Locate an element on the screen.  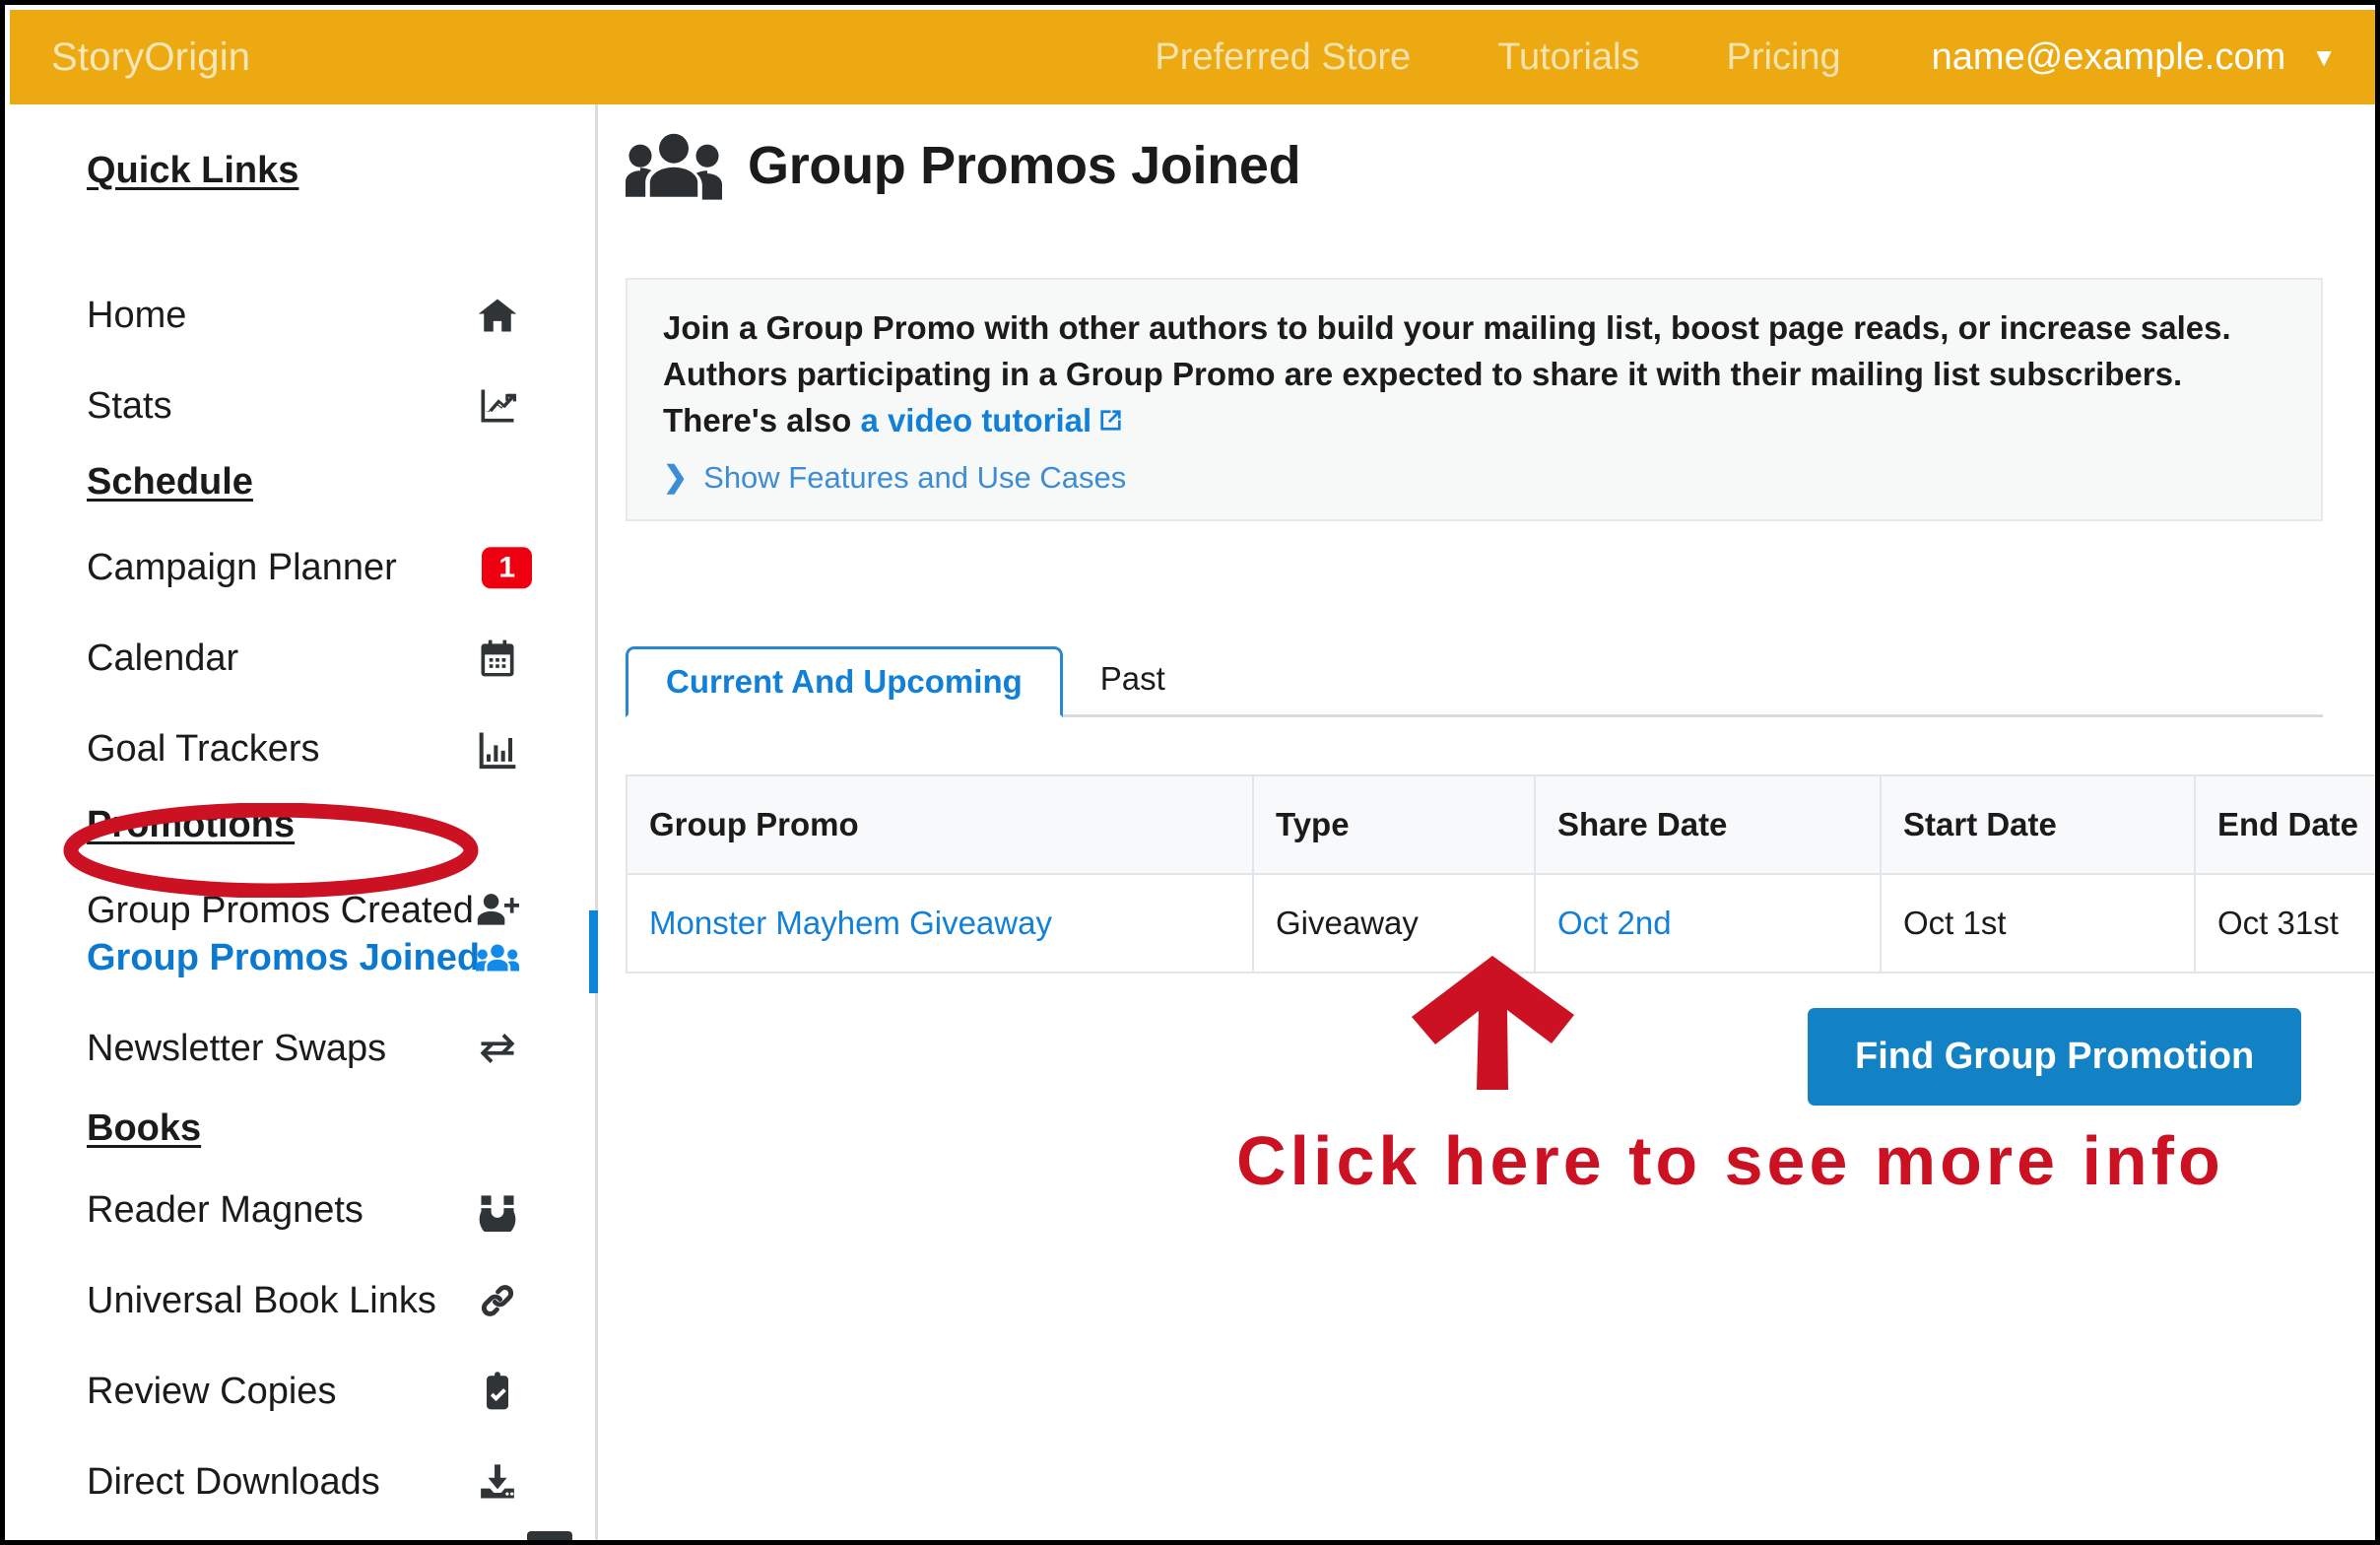
sidebar-item-direct-downloads: Direct Downloads is located at coordinates (333, 1482).